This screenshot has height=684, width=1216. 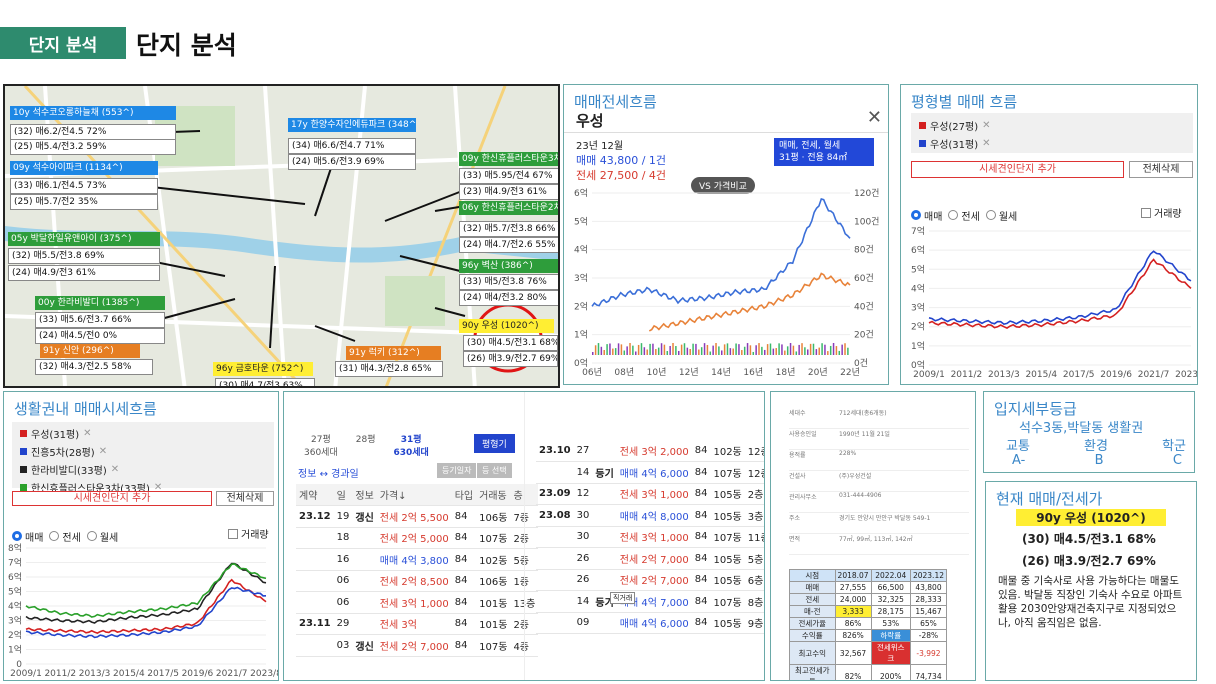 I want to click on x-tick-label: 16년, so click(x=753, y=372).